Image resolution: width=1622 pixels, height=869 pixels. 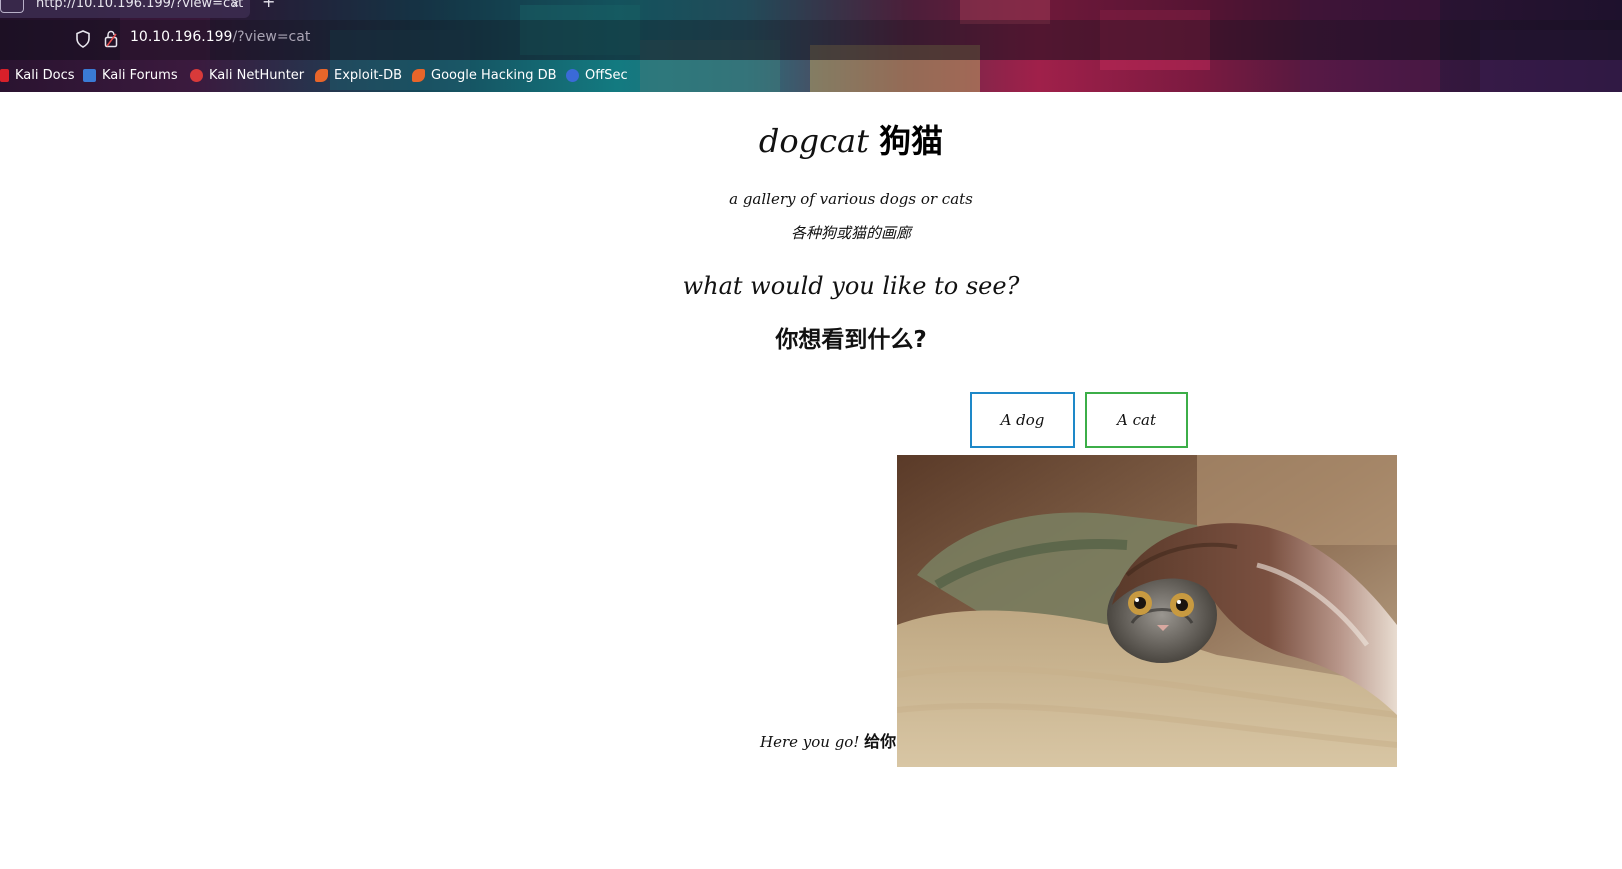 What do you see at coordinates (606, 75) in the screenshot?
I see `bookmark-label: OffSec` at bounding box center [606, 75].